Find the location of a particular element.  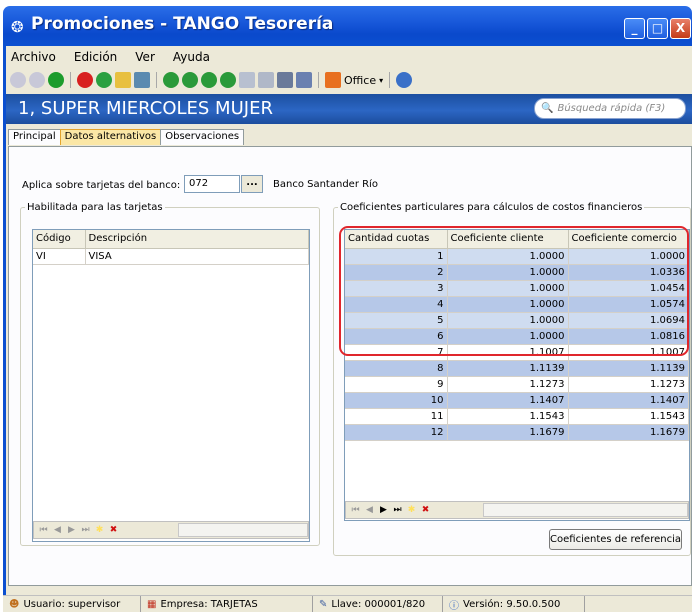

cards-navigator: ⏮ ◀ ▶ ⏭ ✱ ✖ is located at coordinates (171, 530).